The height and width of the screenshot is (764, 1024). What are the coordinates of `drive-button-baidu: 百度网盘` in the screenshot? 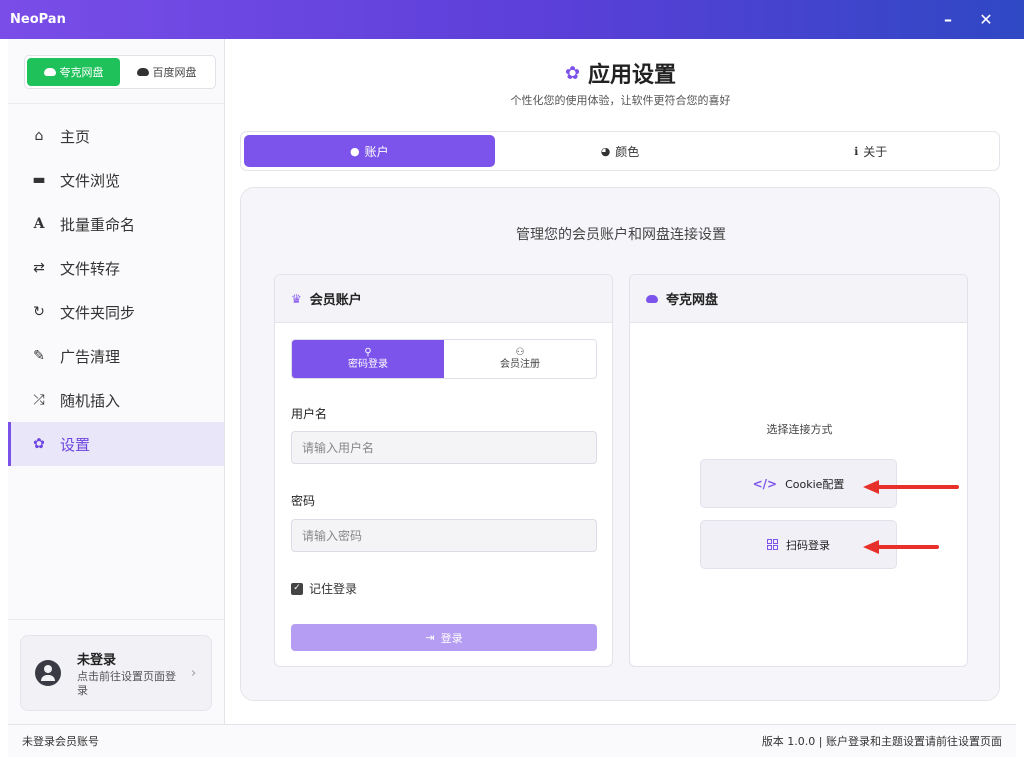 It's located at (166, 72).